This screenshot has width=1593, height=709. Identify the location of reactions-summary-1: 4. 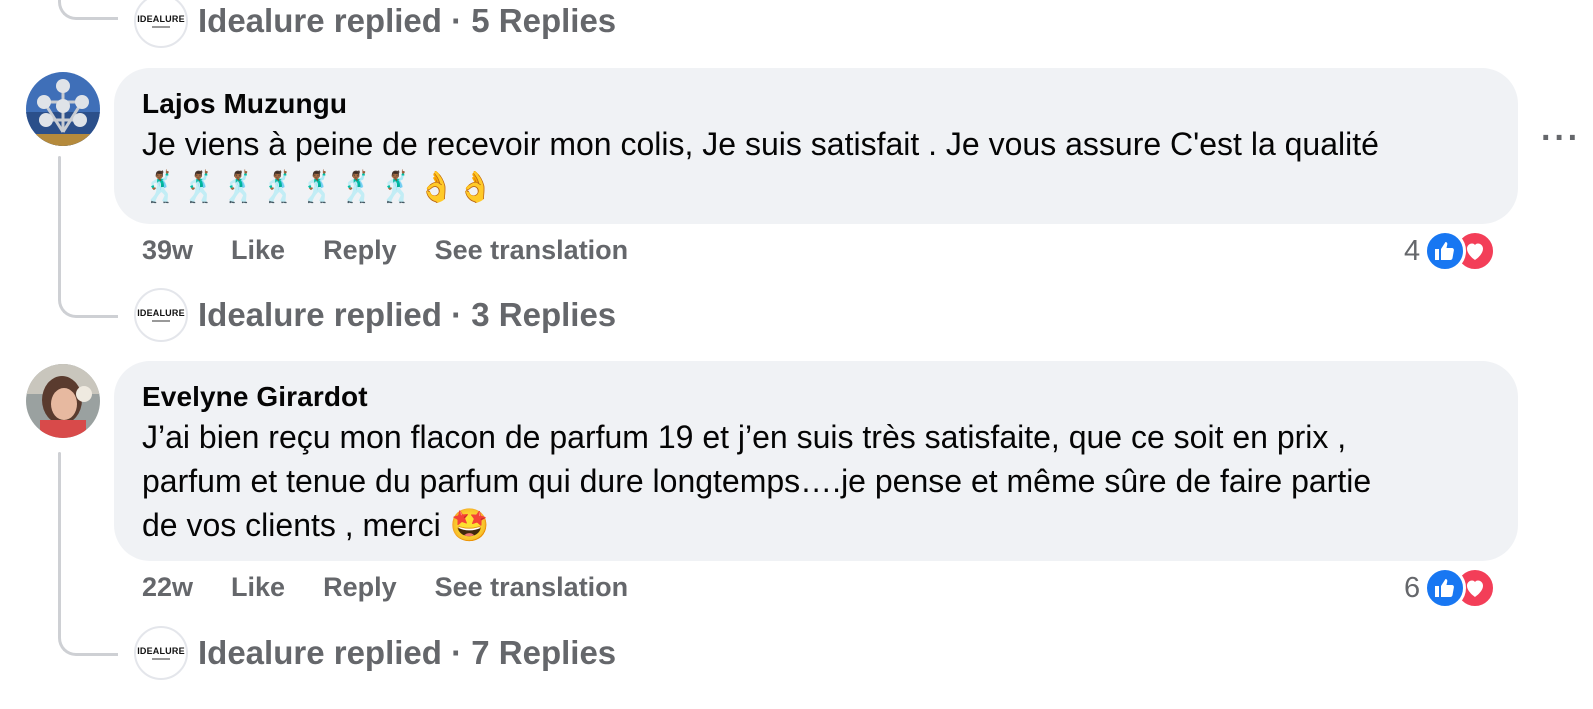
(1450, 251).